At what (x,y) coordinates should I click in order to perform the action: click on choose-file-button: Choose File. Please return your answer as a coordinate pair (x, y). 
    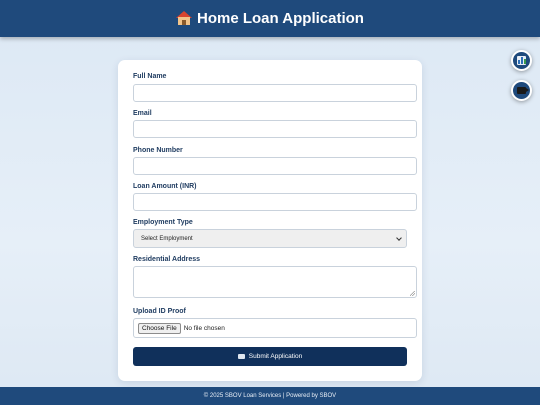
    Looking at the image, I should click on (159, 328).